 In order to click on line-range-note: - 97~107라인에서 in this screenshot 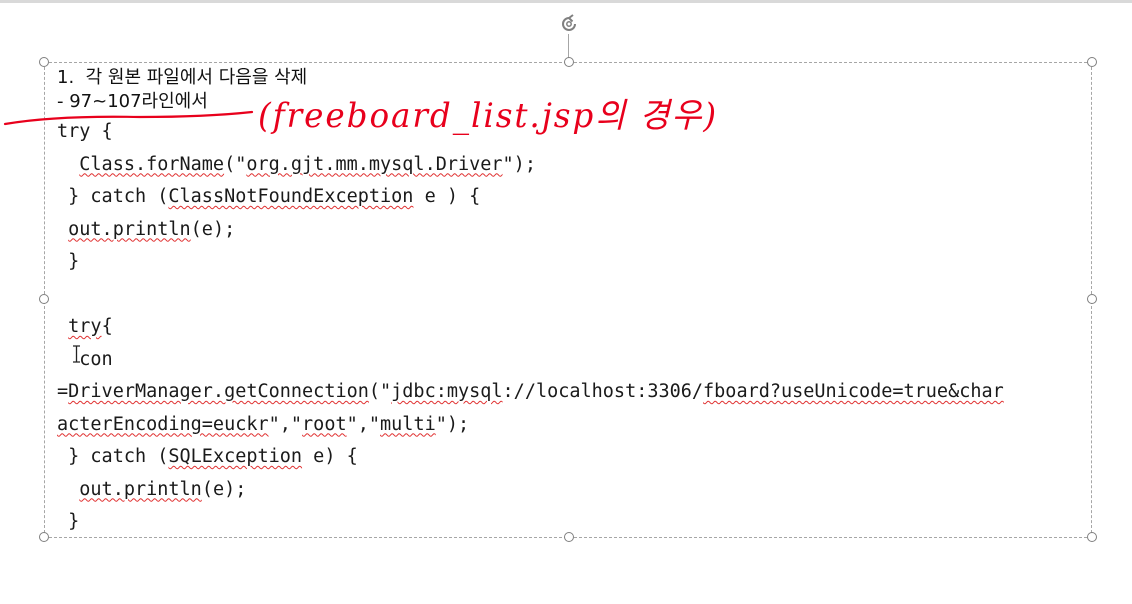, I will do `click(132, 101)`.